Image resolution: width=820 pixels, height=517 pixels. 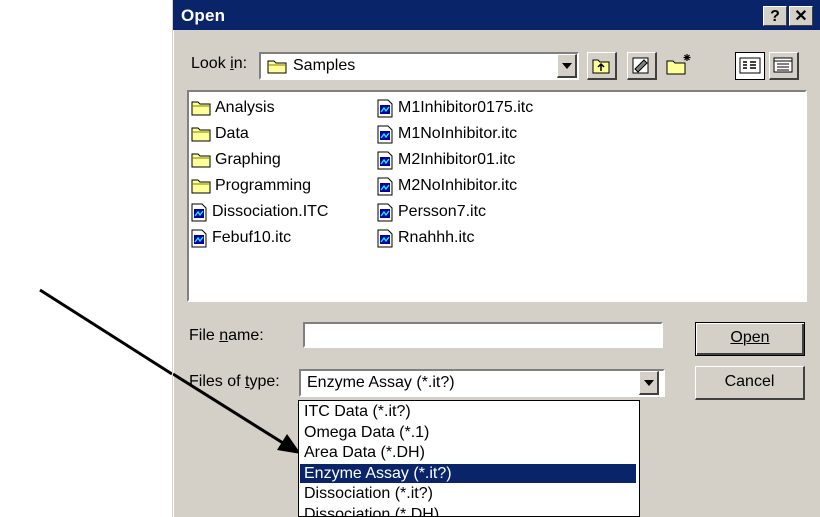 I want to click on file-item: Febuf10.itc, so click(x=241, y=238).